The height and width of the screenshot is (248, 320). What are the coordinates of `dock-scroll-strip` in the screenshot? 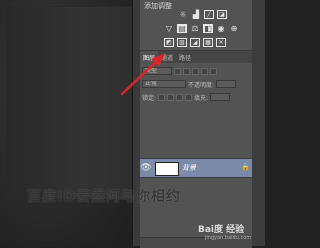 It's located at (258, 123).